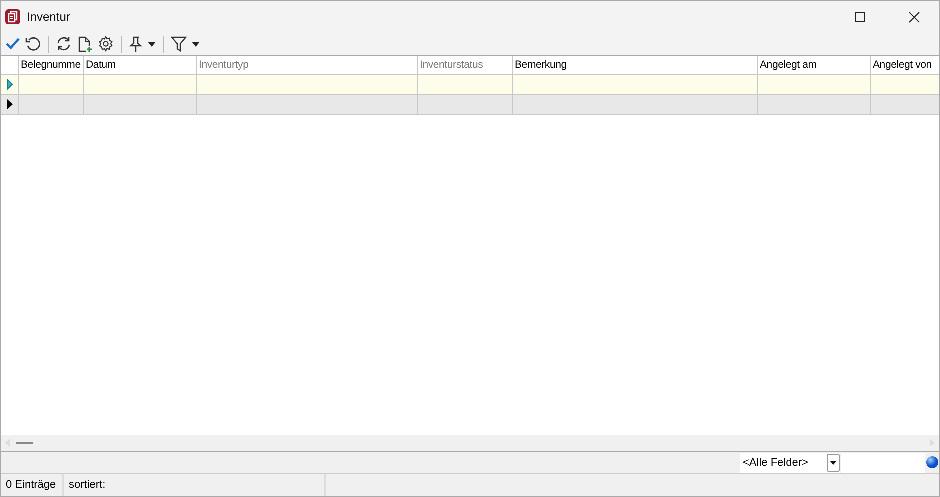 The height and width of the screenshot is (497, 940). What do you see at coordinates (179, 44) in the screenshot?
I see `filter-icon` at bounding box center [179, 44].